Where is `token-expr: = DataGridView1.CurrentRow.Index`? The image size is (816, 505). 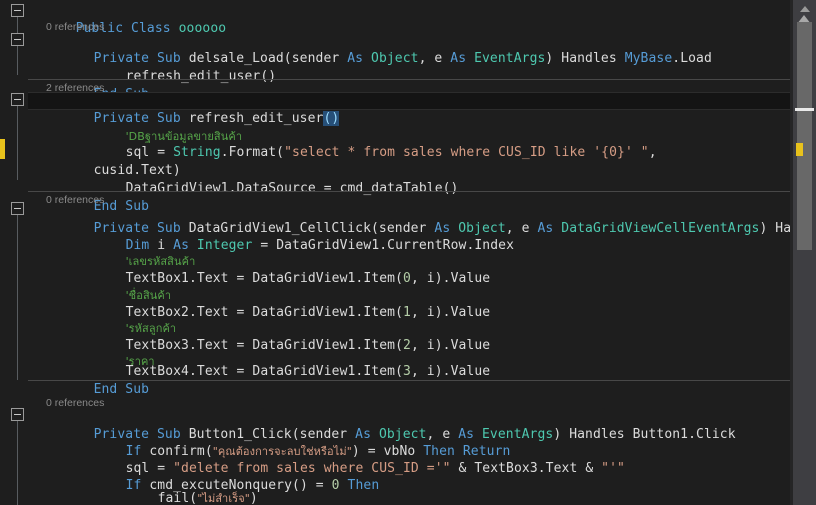
token-expr: = DataGridView1.CurrentRow.Index is located at coordinates (383, 245).